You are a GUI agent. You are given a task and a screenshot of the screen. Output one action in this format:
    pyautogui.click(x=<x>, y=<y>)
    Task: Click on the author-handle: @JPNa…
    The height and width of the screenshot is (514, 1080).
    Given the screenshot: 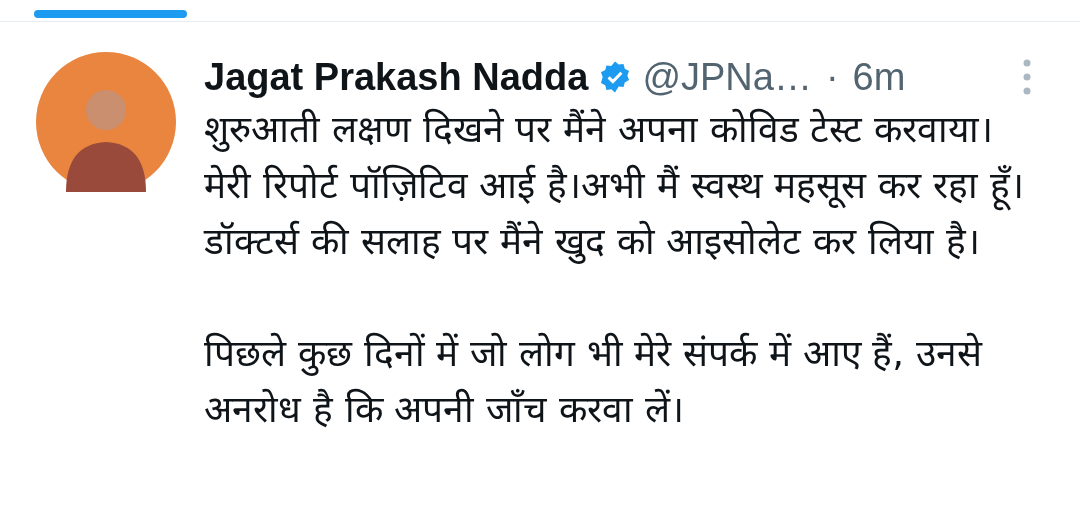 What is the action you would take?
    pyautogui.click(x=727, y=77)
    